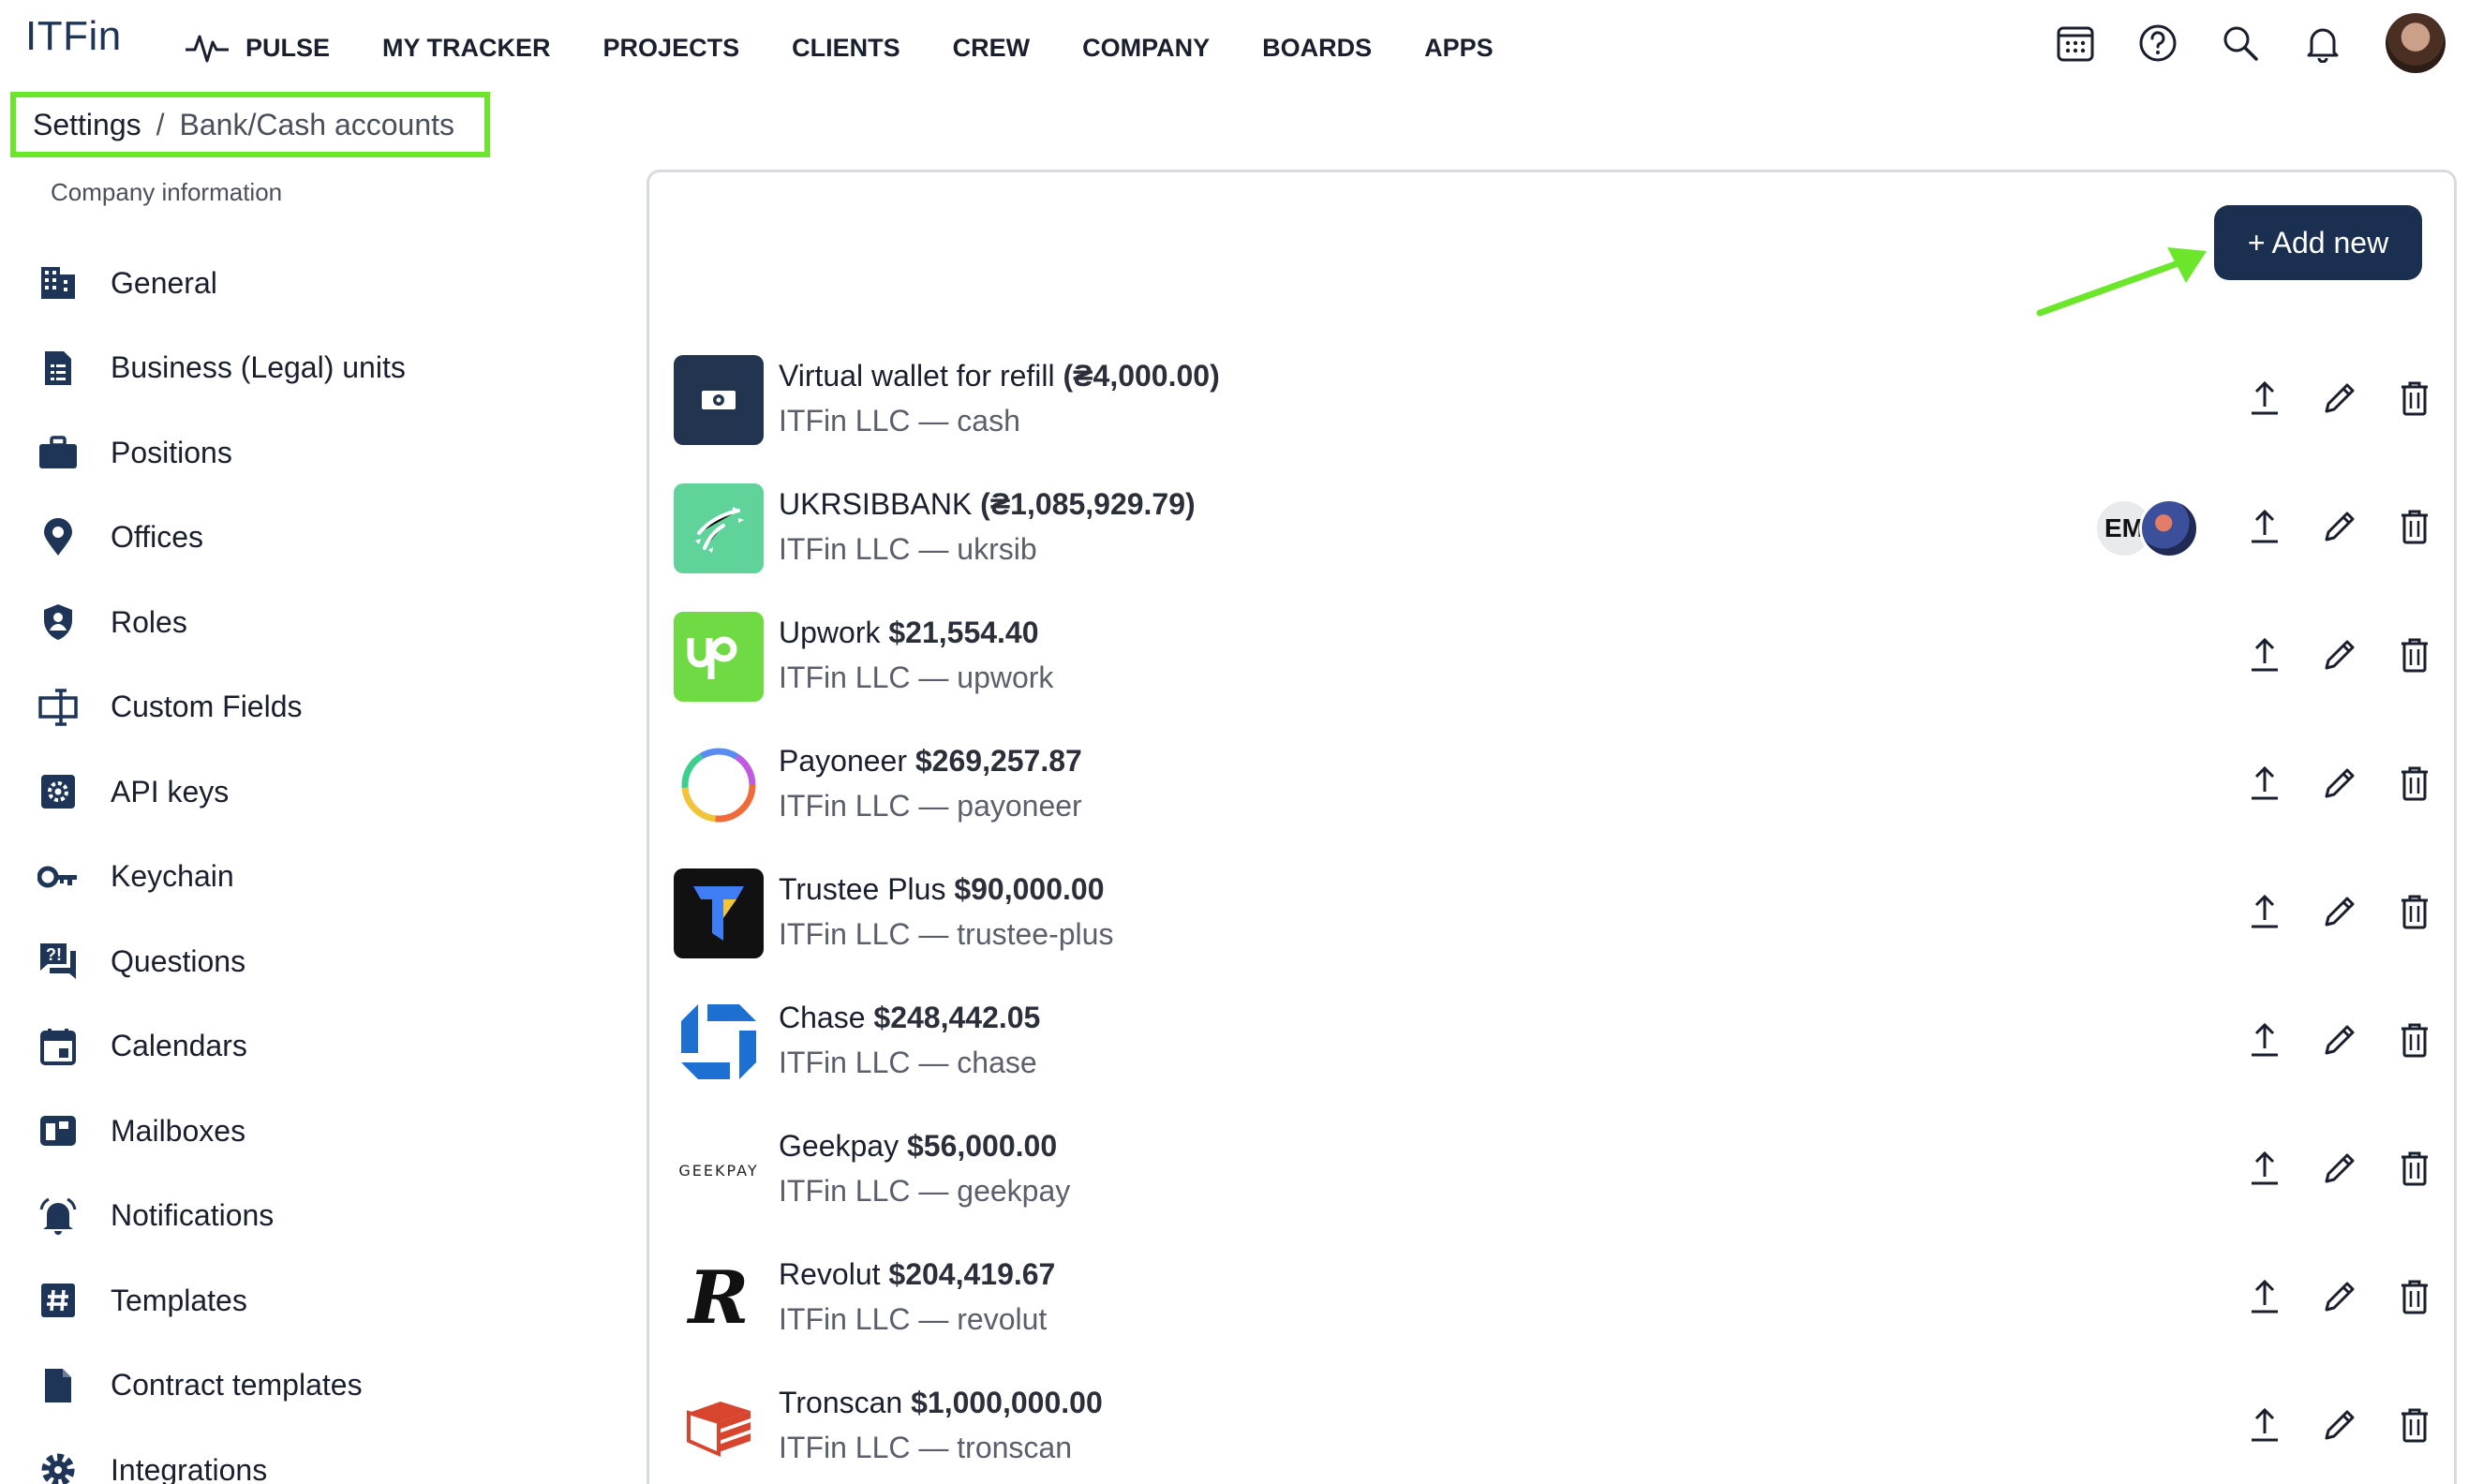 The image size is (2483, 1484). Describe the element at coordinates (318, 707) in the screenshot. I see `sidebar-item-custom-fields: Custom Fields` at that location.